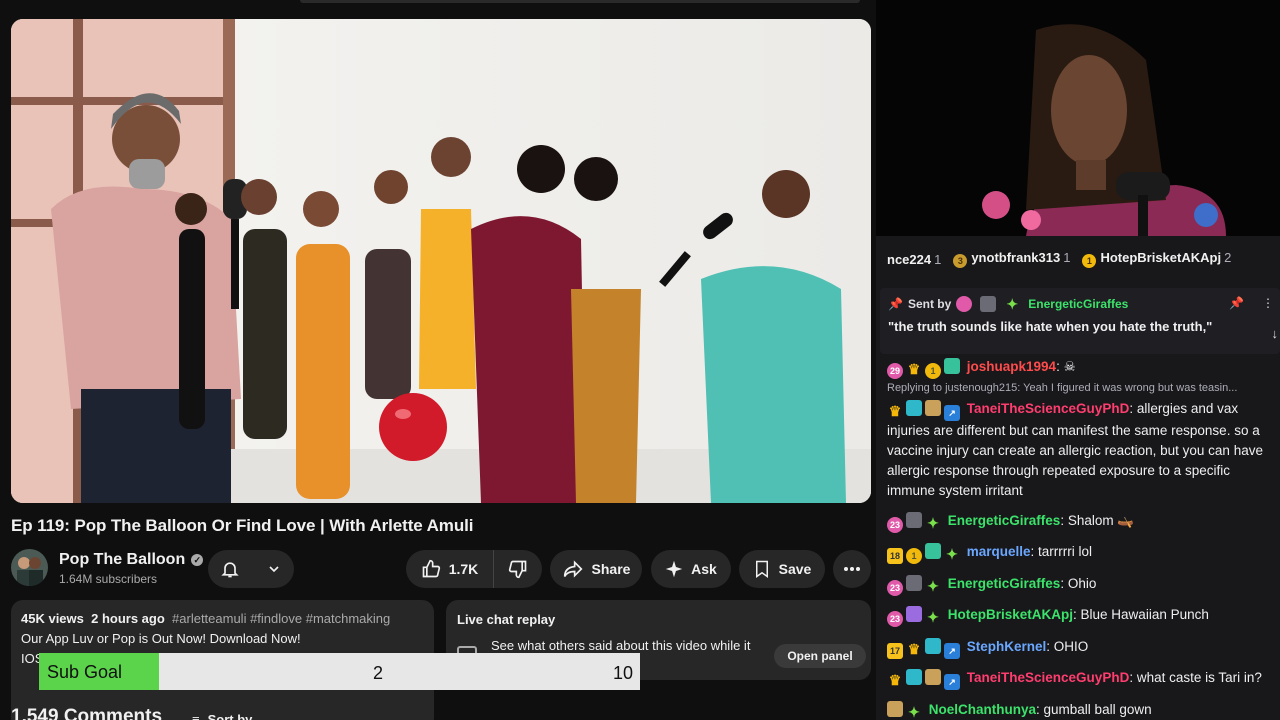 This screenshot has height=720, width=1280. What do you see at coordinates (895, 650) in the screenshot?
I see `sub-months-badge-icon: 17` at bounding box center [895, 650].